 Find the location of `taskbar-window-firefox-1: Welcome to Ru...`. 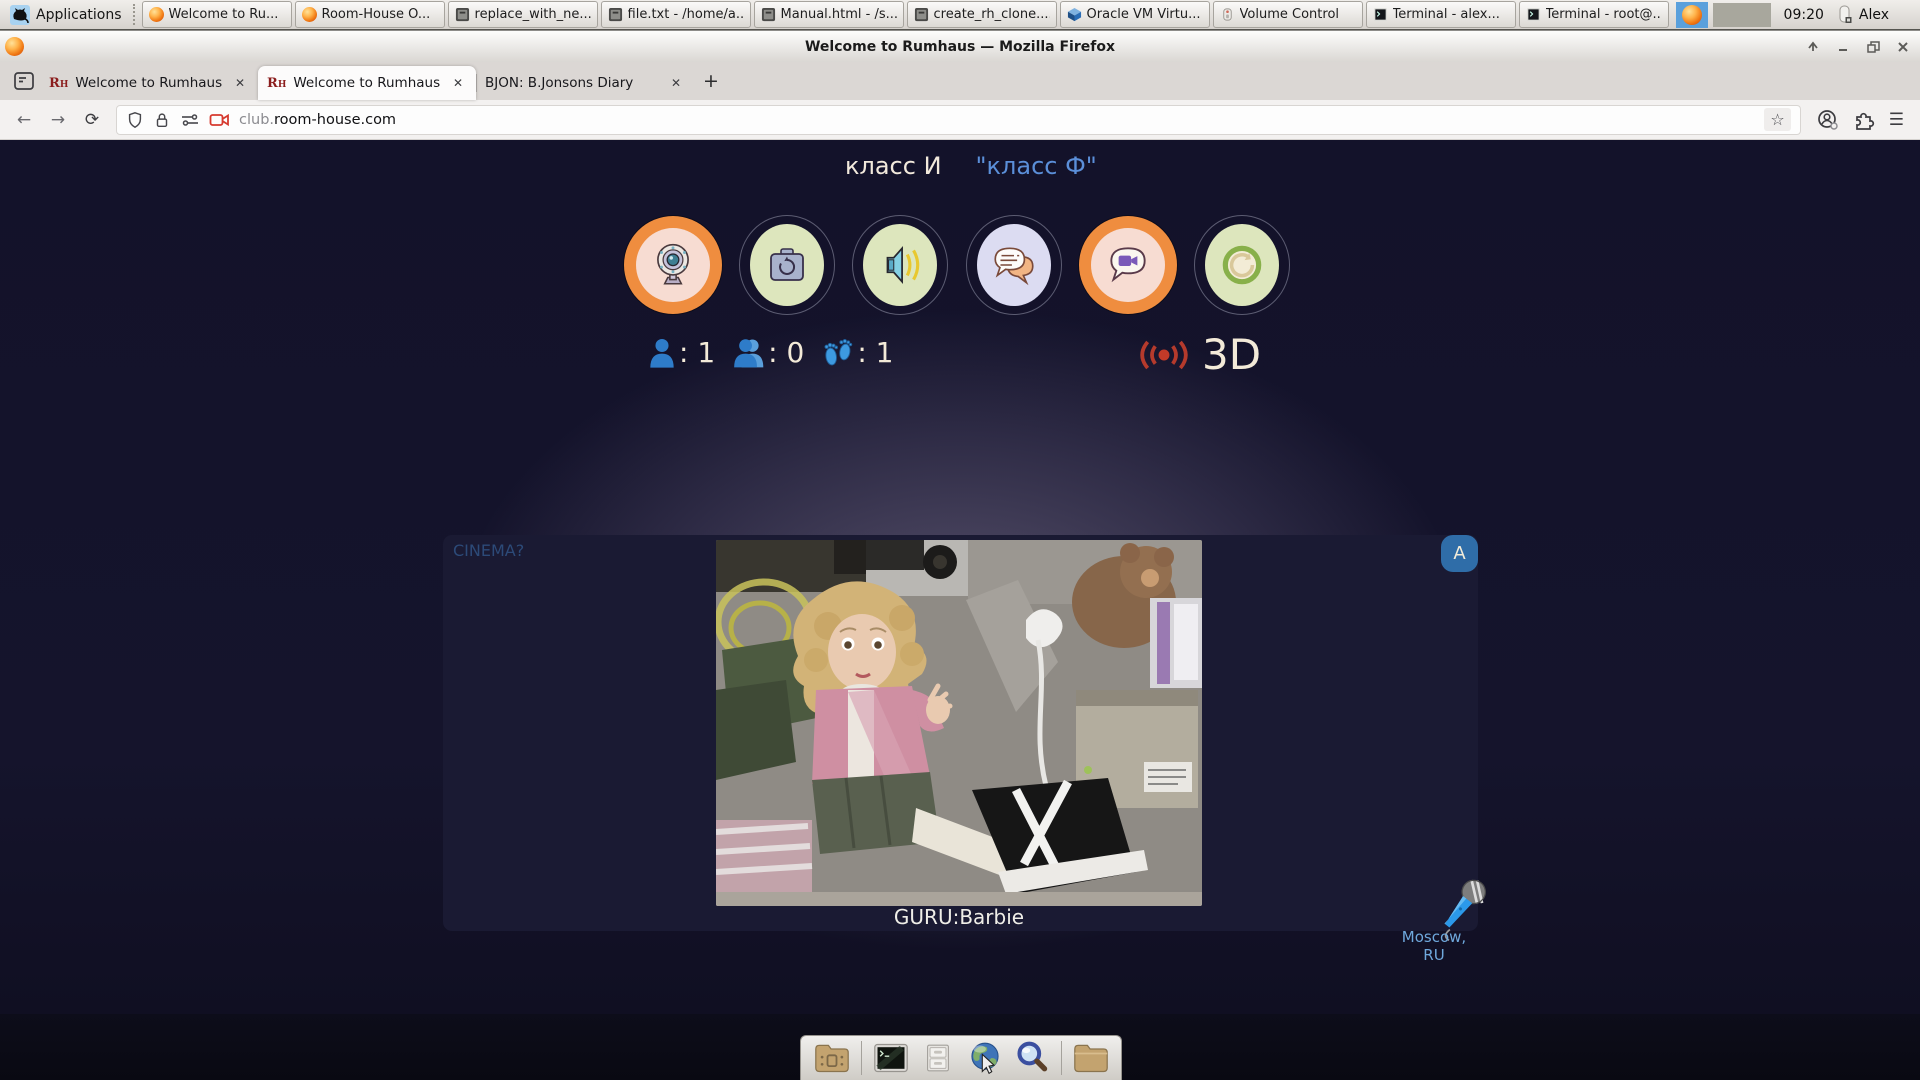

taskbar-window-firefox-1: Welcome to Ru... is located at coordinates (216, 14).